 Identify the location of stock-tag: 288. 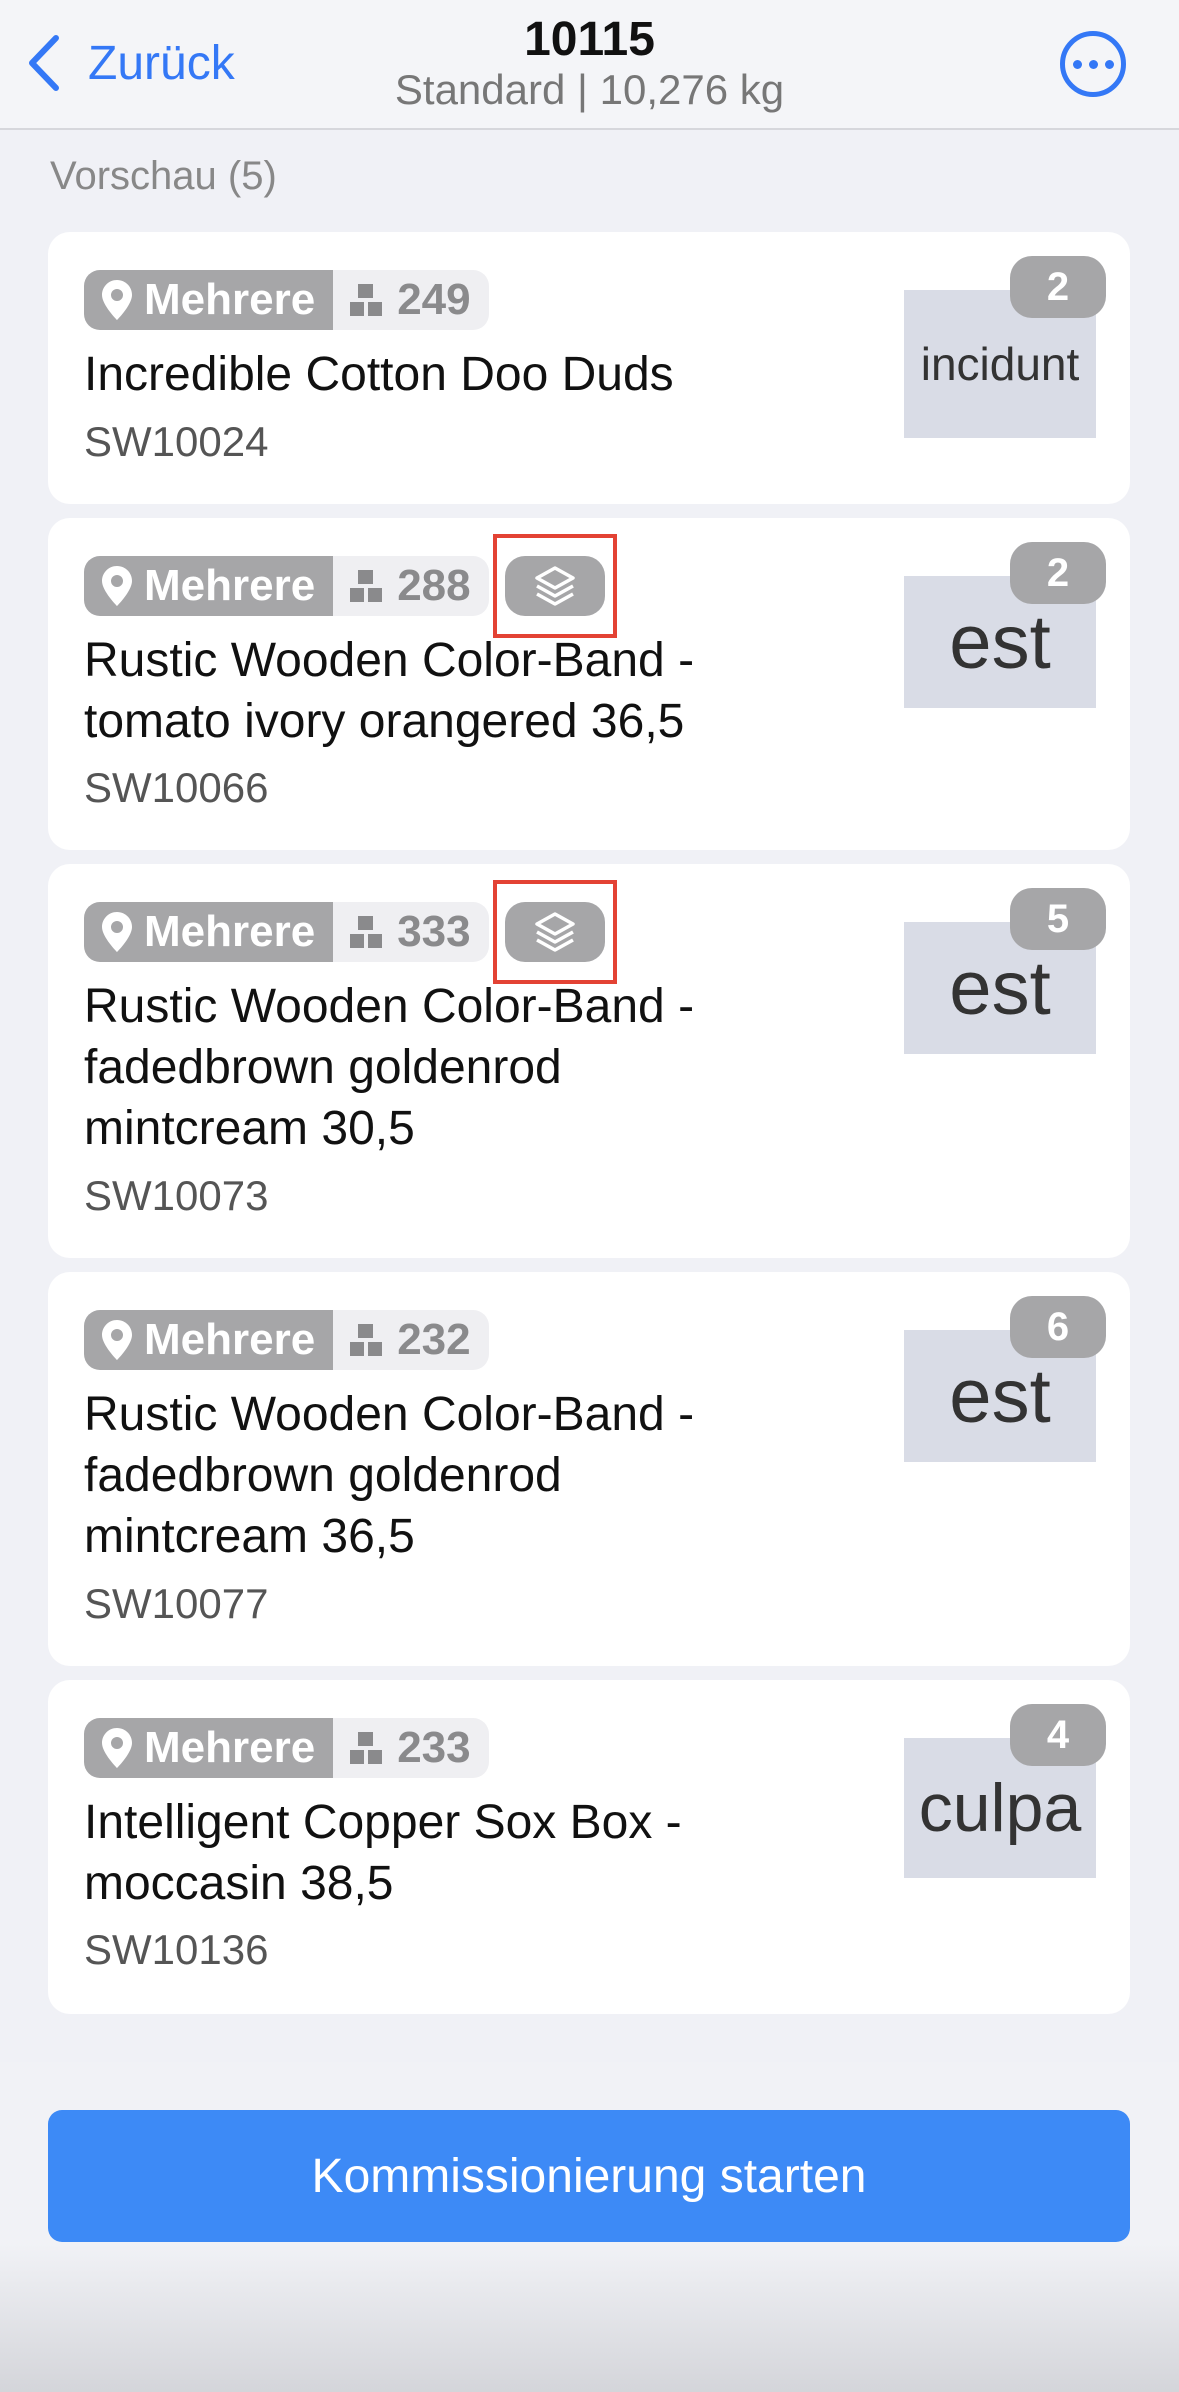
(411, 586).